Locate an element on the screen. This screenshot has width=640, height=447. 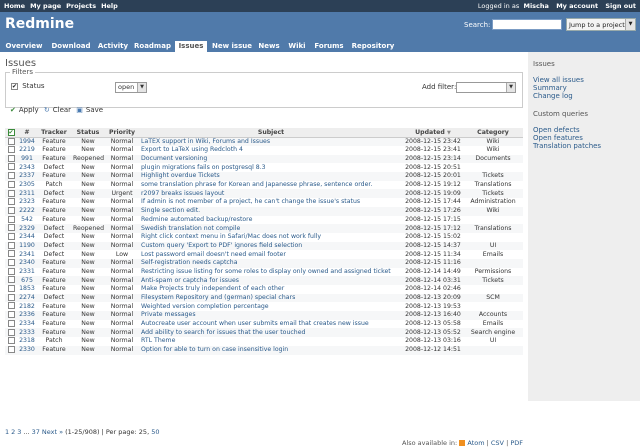
issue-id: 2219 is located at coordinates (27, 150).